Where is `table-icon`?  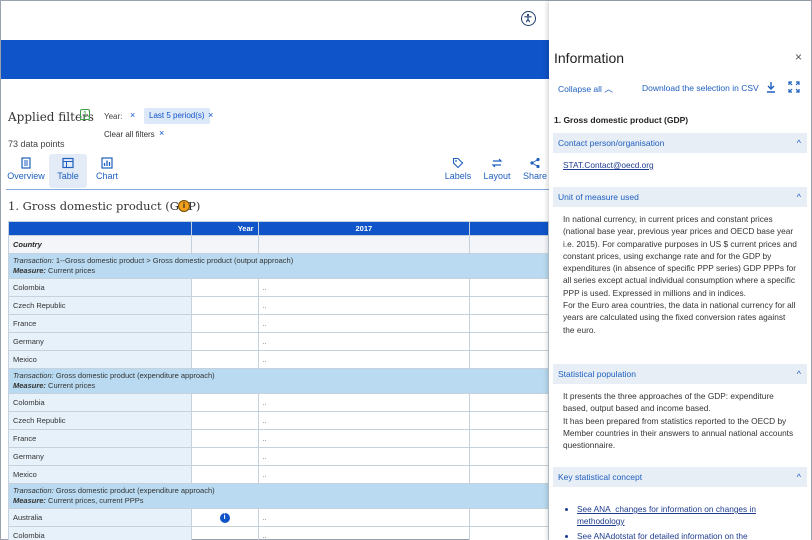
table-icon is located at coordinates (68, 163).